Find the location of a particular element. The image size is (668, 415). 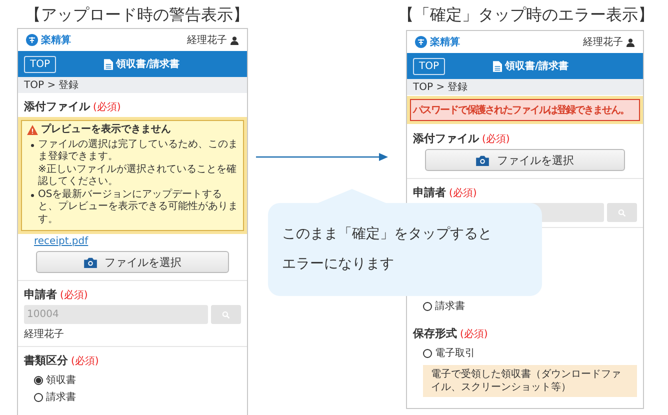

warning-note: ※正しいファイルが選択されていることを確認してください。 is located at coordinates (138, 176).